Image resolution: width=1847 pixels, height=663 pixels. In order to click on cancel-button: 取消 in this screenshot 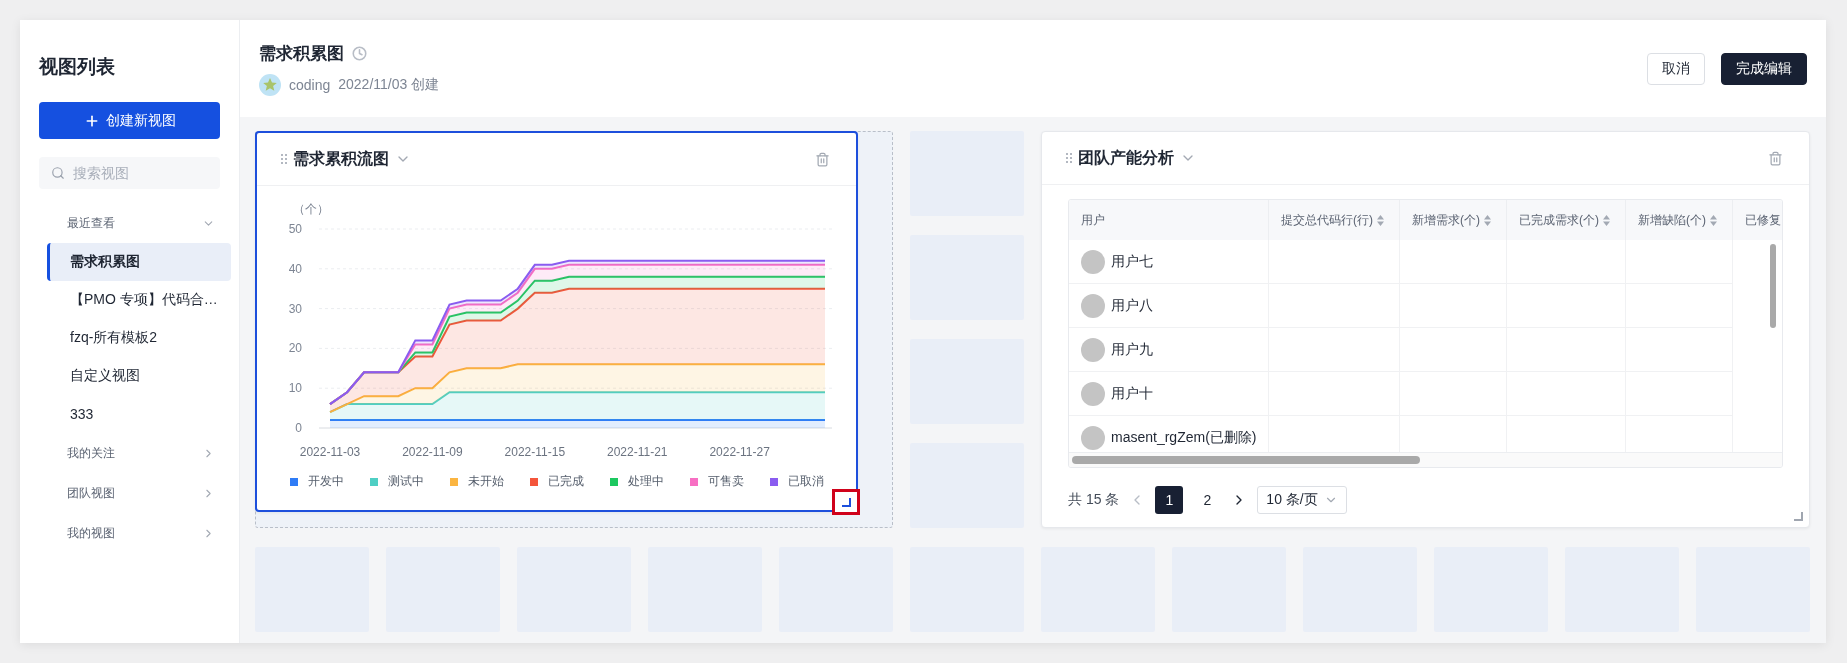, I will do `click(1676, 68)`.